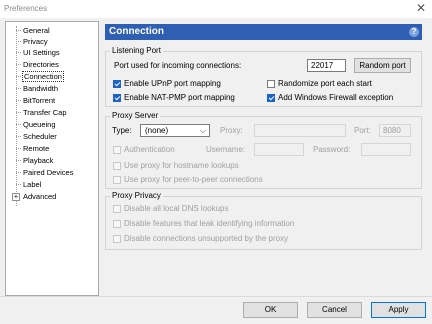  I want to click on apply-button: Apply, so click(398, 310).